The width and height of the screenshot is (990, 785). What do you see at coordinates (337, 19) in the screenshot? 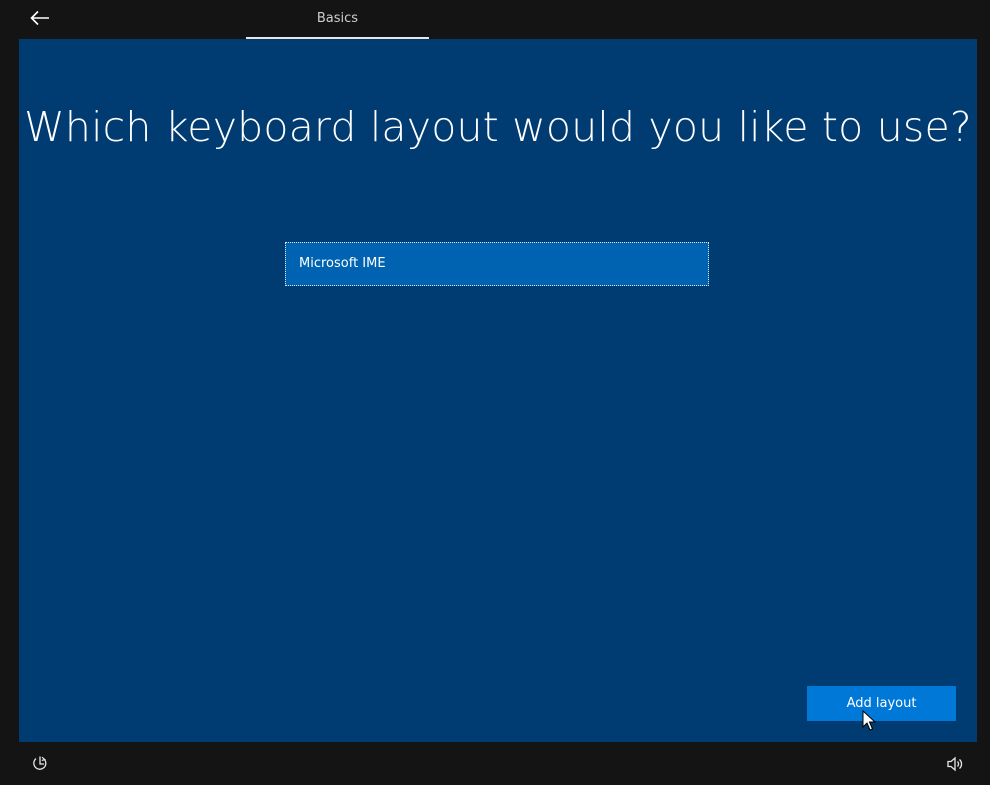
I see `tab-basics: Basics` at bounding box center [337, 19].